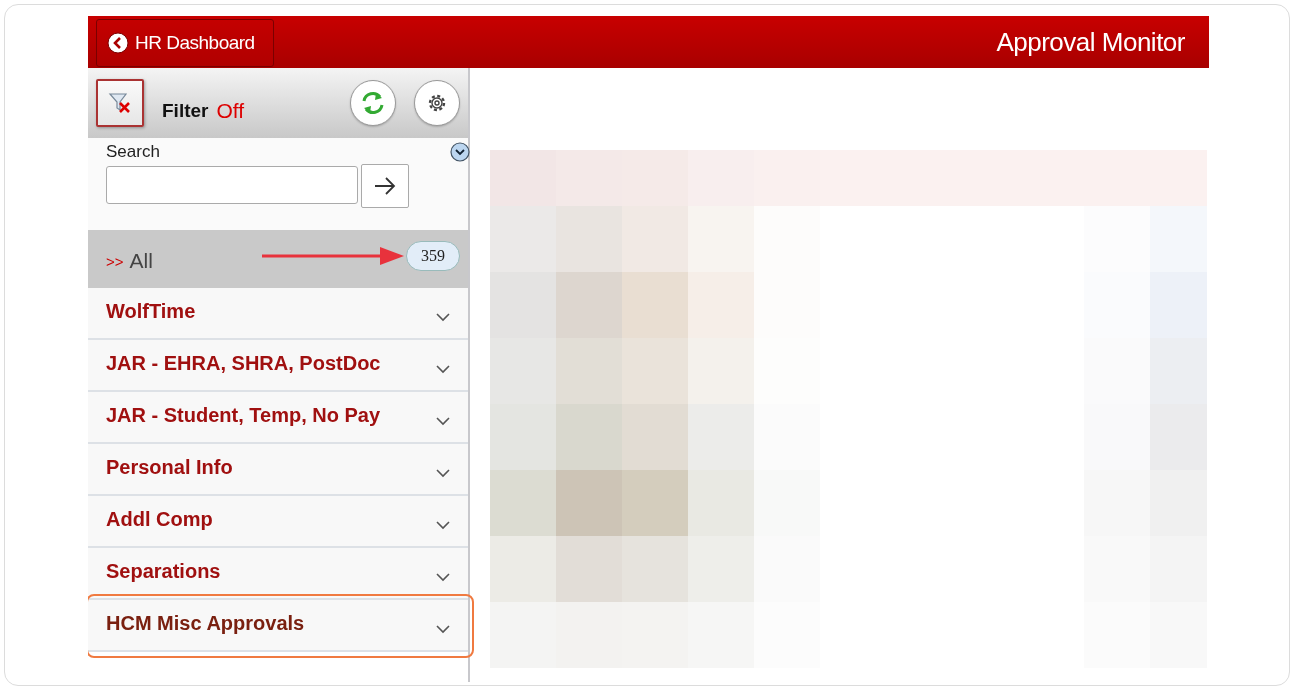 The height and width of the screenshot is (692, 1294). Describe the element at coordinates (278, 626) in the screenshot. I see `category-item: HCM Misc Approvals` at that location.